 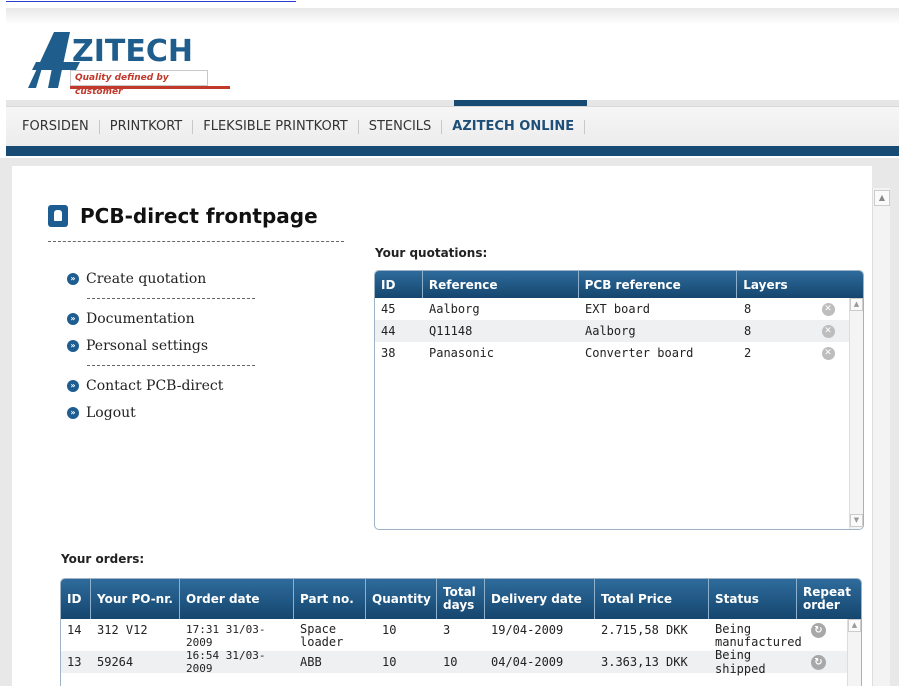 I want to click on col-reference: Reference, so click(x=501, y=284).